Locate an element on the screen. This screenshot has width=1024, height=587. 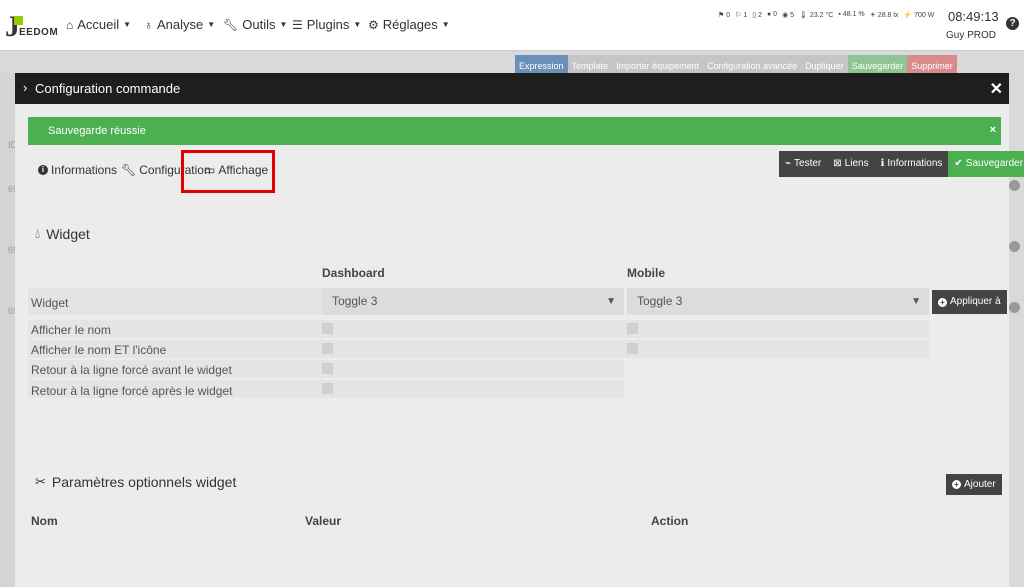
home-icon: ⌂ is located at coordinates (70, 24).